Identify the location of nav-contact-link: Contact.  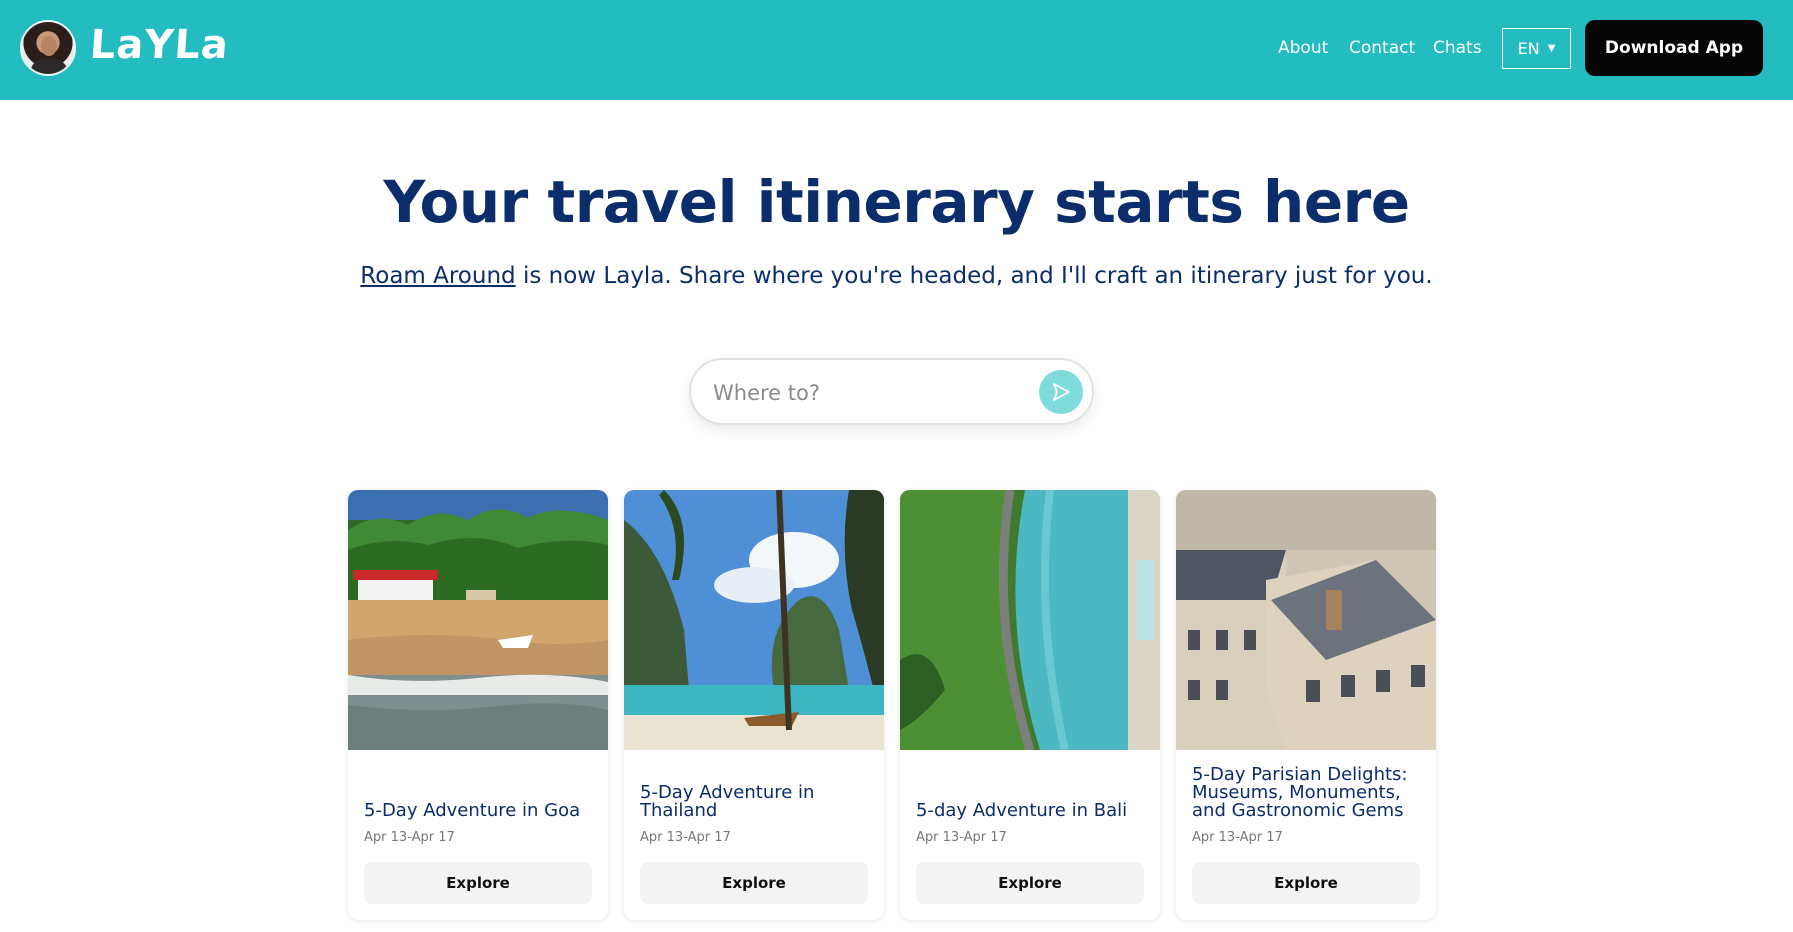
(1382, 48).